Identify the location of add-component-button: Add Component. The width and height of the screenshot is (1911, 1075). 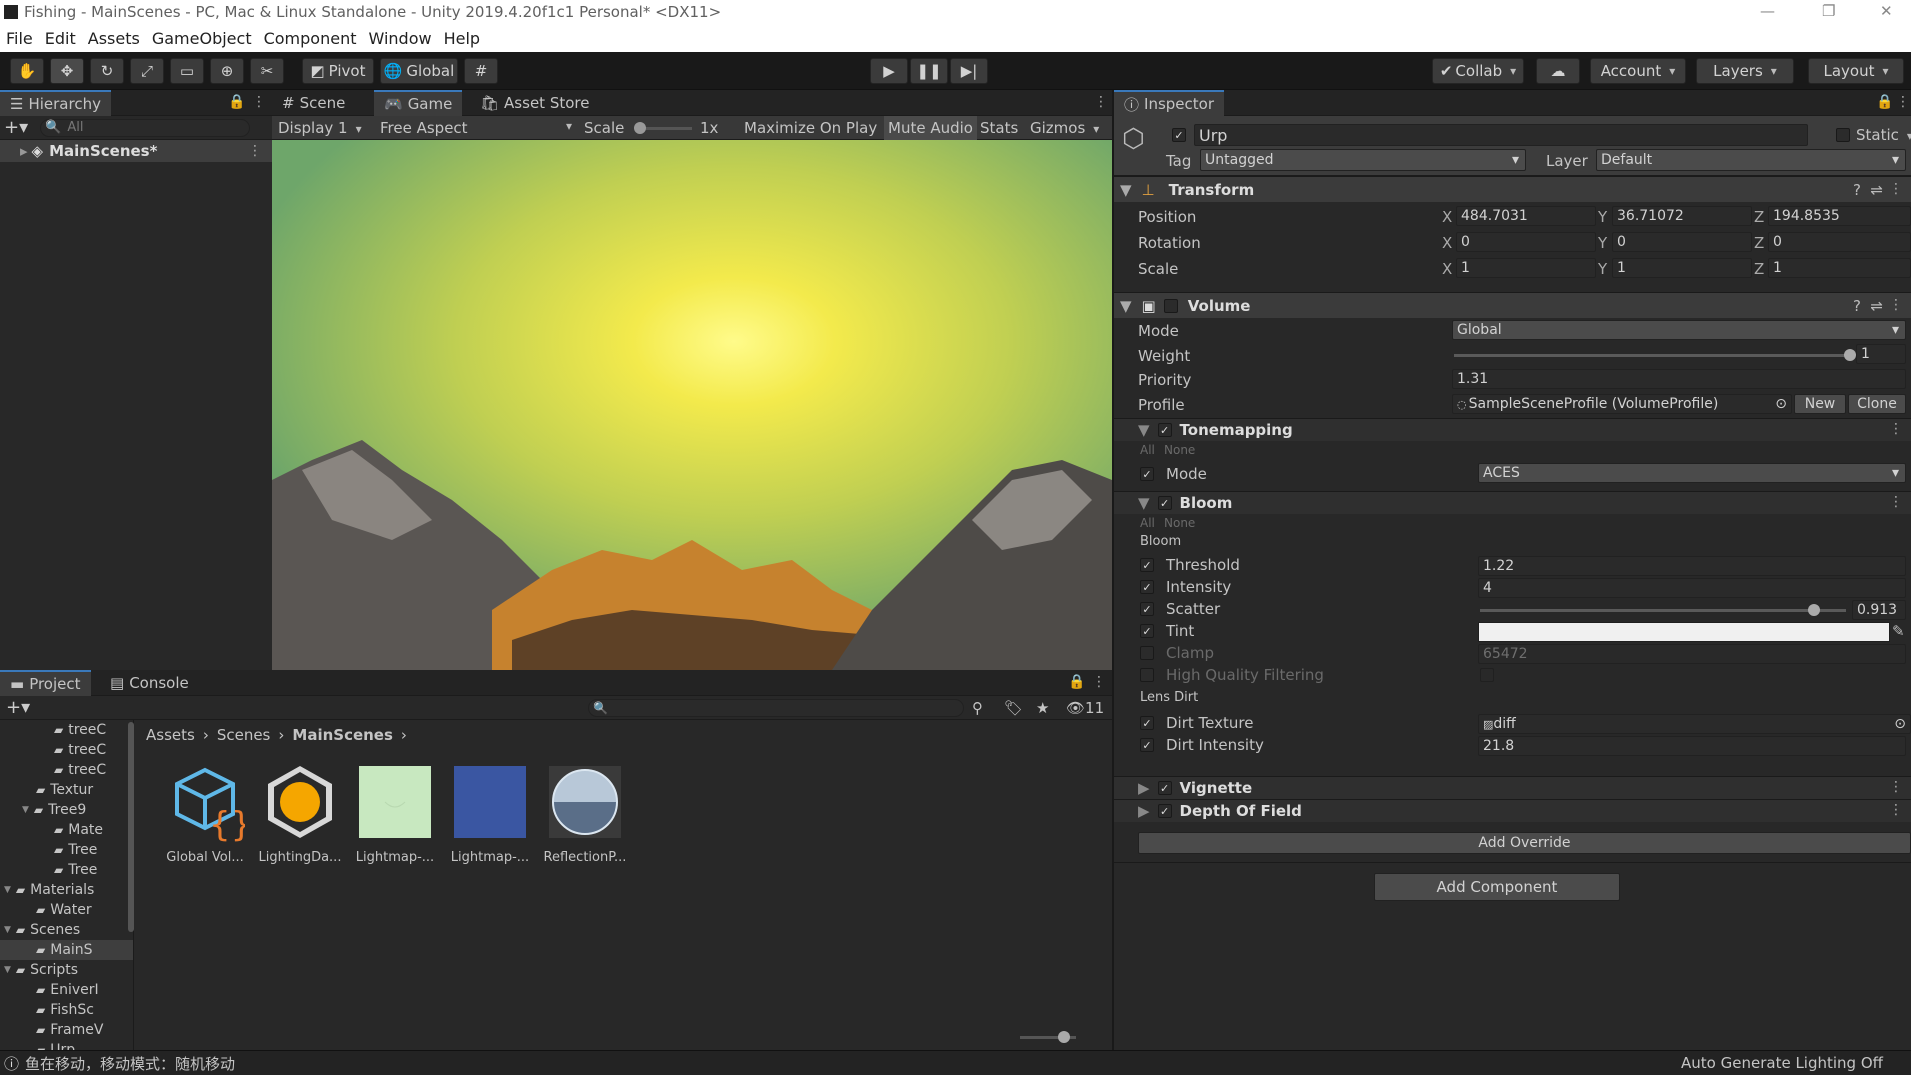
(1497, 887).